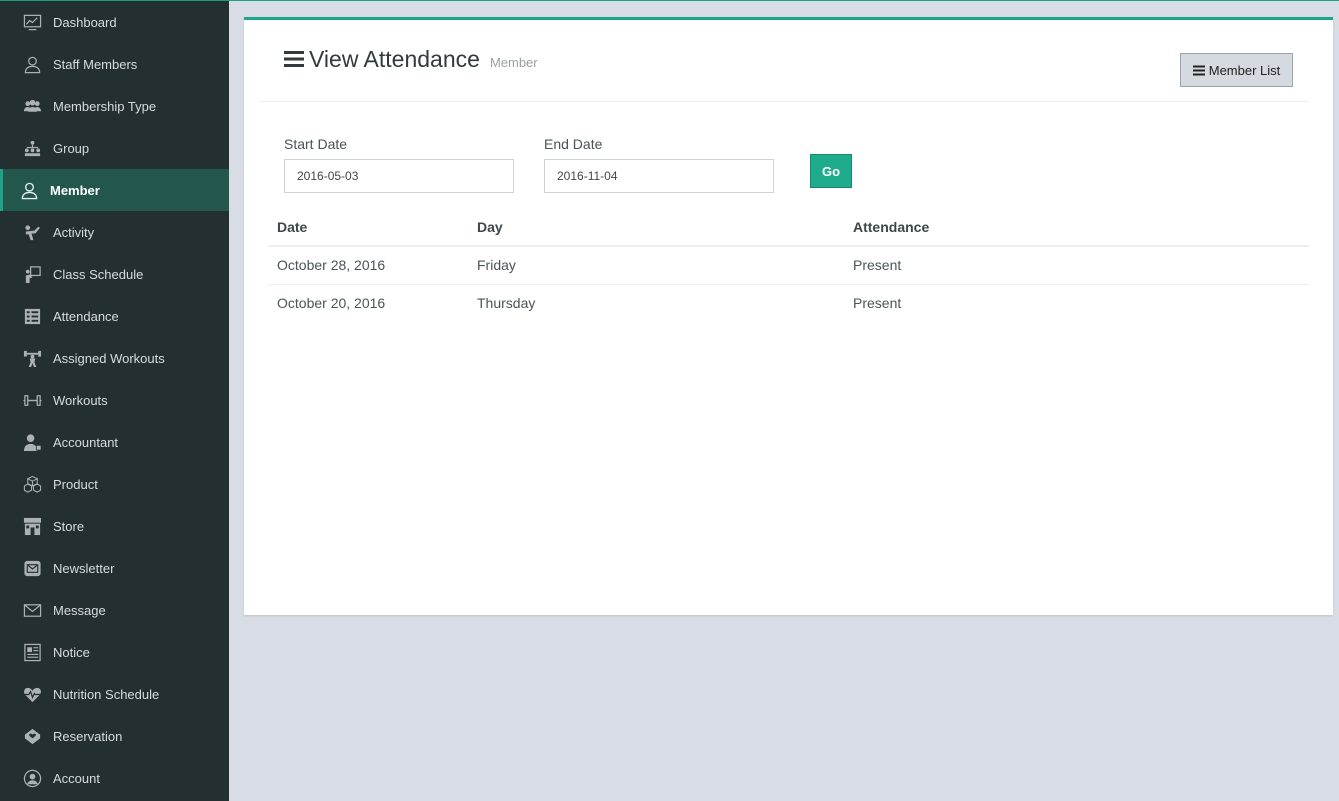 Image resolution: width=1339 pixels, height=801 pixels. I want to click on sidebar-item-message: Message, so click(114, 610).